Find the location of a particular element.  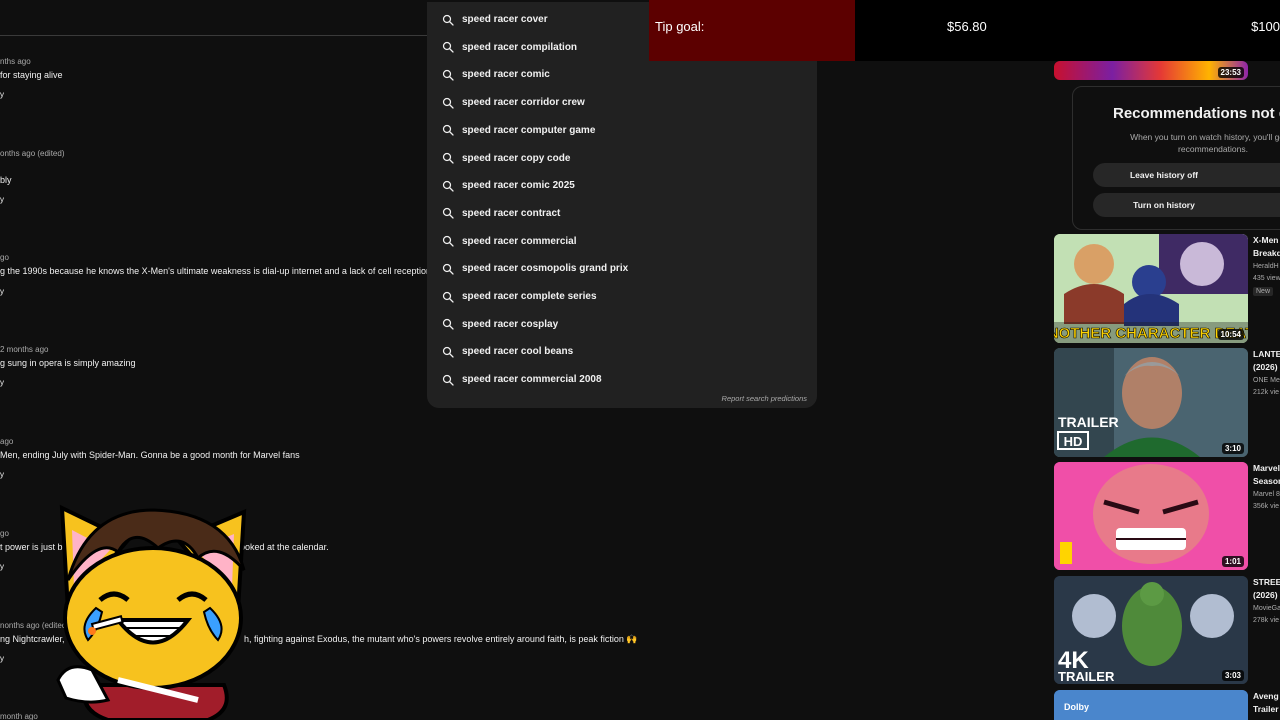

video-thumbnail: 4K TRAILER 3:03 is located at coordinates (1151, 630).